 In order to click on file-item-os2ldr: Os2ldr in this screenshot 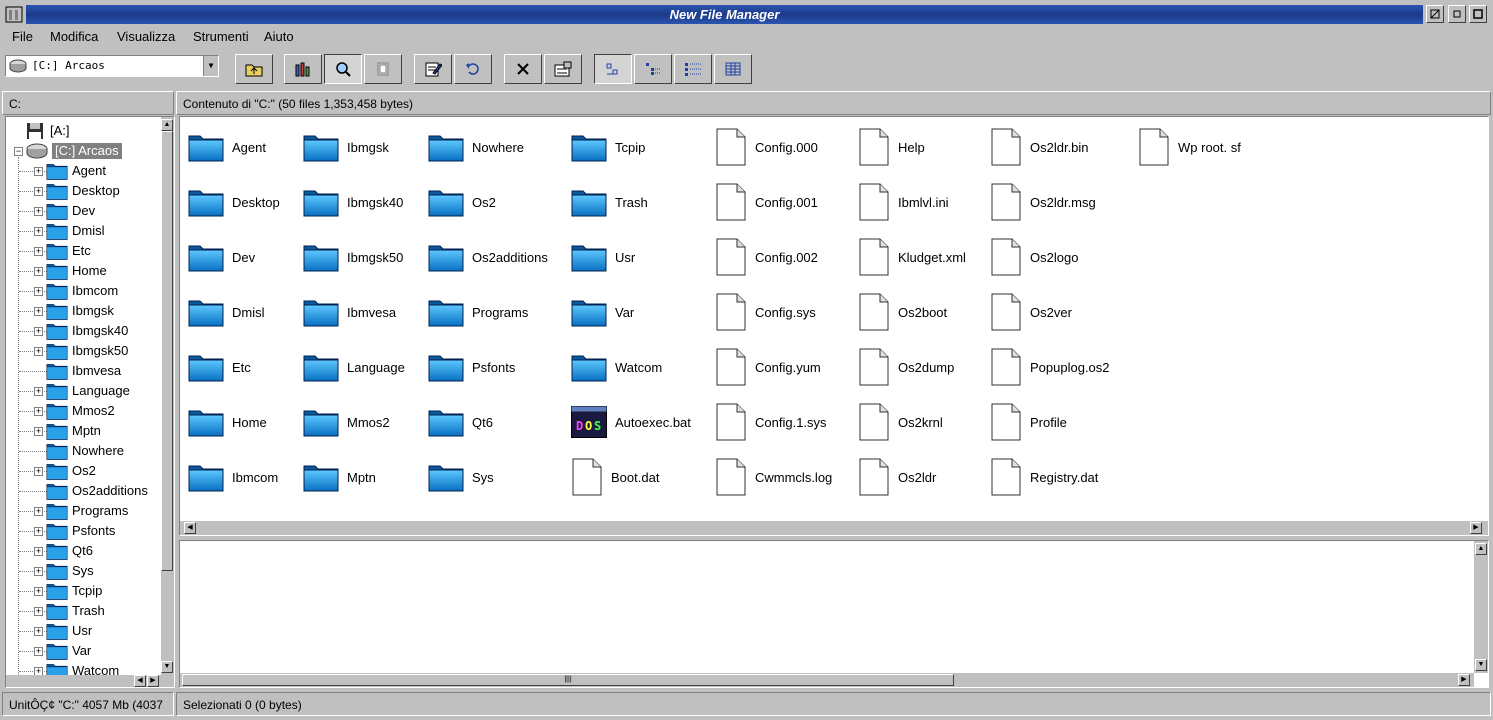, I will do `click(897, 477)`.